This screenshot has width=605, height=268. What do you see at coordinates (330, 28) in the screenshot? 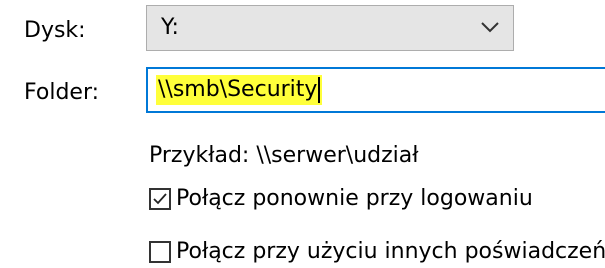
I see `drive-select: Y:` at bounding box center [330, 28].